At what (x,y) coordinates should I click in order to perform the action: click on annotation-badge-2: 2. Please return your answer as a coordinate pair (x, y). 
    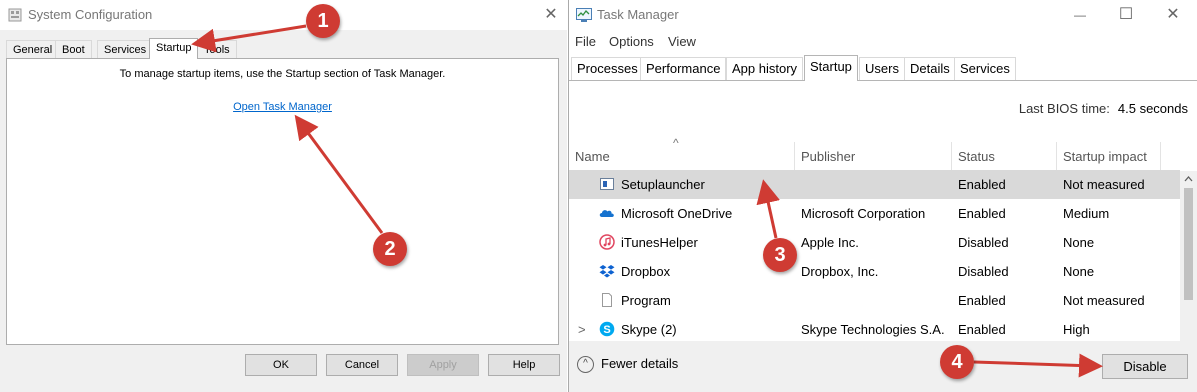
    Looking at the image, I should click on (390, 249).